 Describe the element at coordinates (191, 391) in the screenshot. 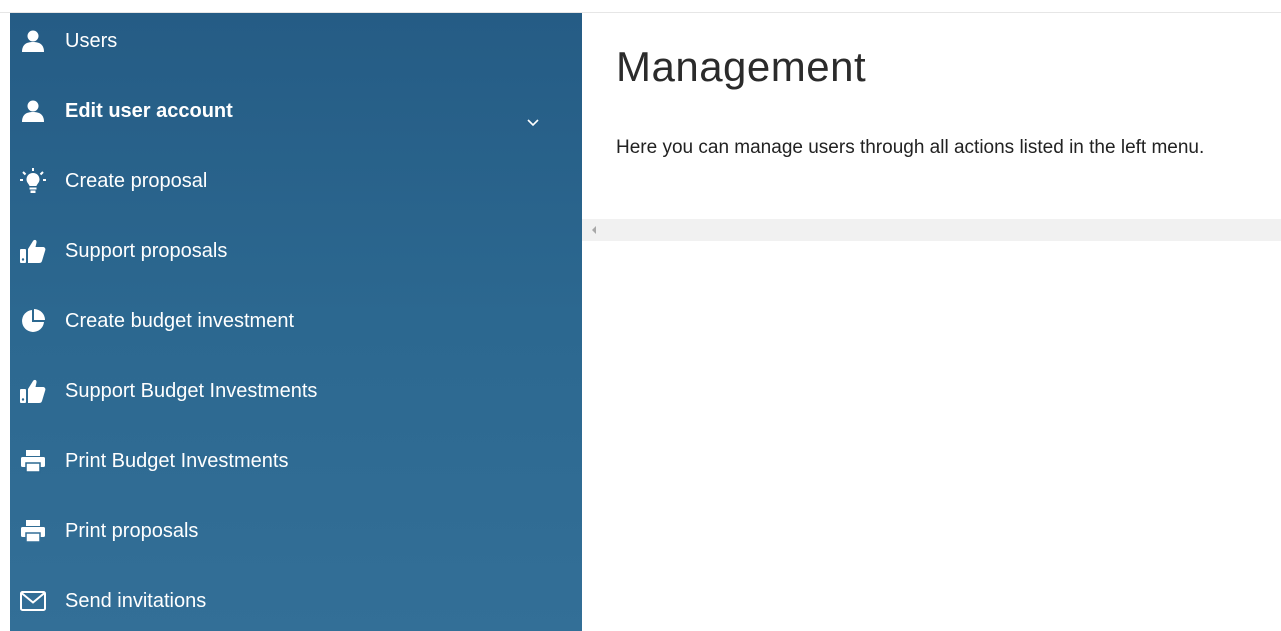

I see `sidebar-item-label: Support Budget Investments` at that location.